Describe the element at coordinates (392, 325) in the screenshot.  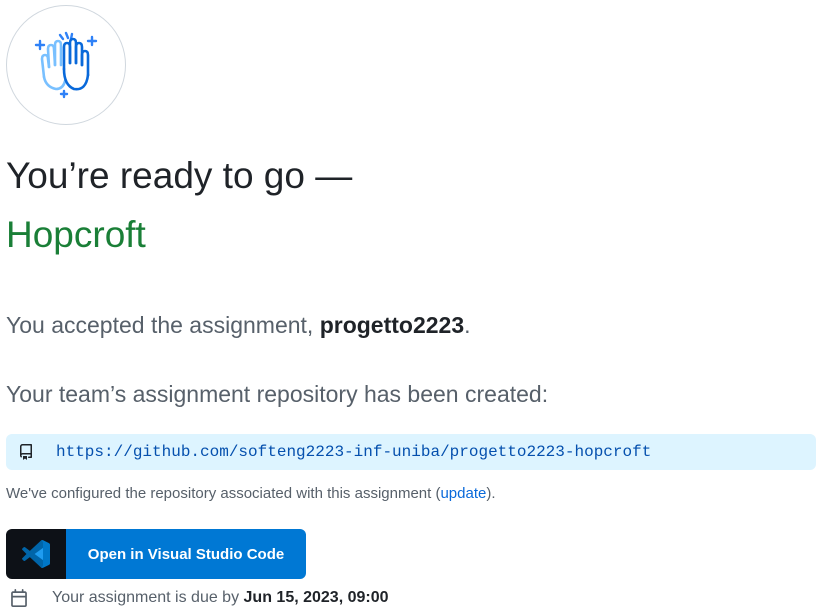
I see `assignment-name: progetto2223` at that location.